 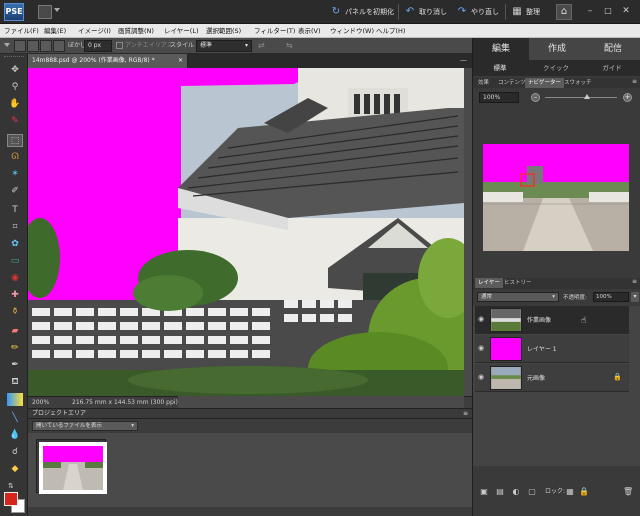 I want to click on horizontal-scrollbar, so click(x=321, y=402).